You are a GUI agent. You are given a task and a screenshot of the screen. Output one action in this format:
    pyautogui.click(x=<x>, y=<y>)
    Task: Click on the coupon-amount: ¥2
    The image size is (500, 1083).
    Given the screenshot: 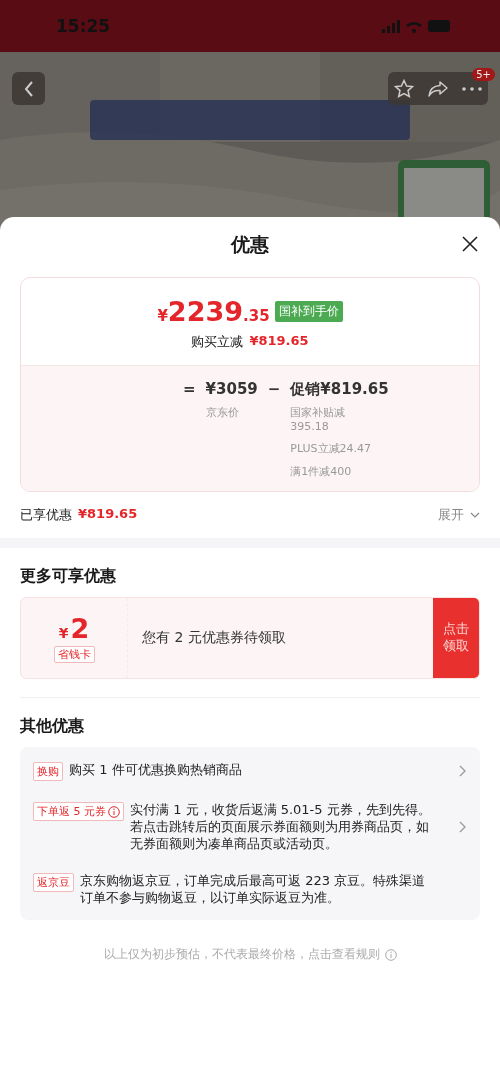 What is the action you would take?
    pyautogui.click(x=74, y=628)
    